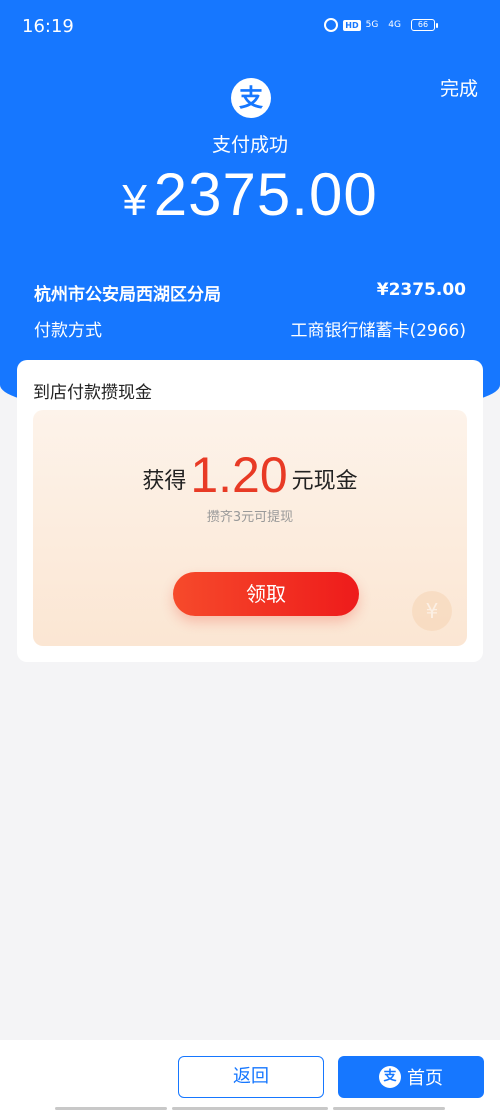 Image resolution: width=500 pixels, height=1115 pixels. Describe the element at coordinates (239, 475) in the screenshot. I see `reward-amount: 1.20` at that location.